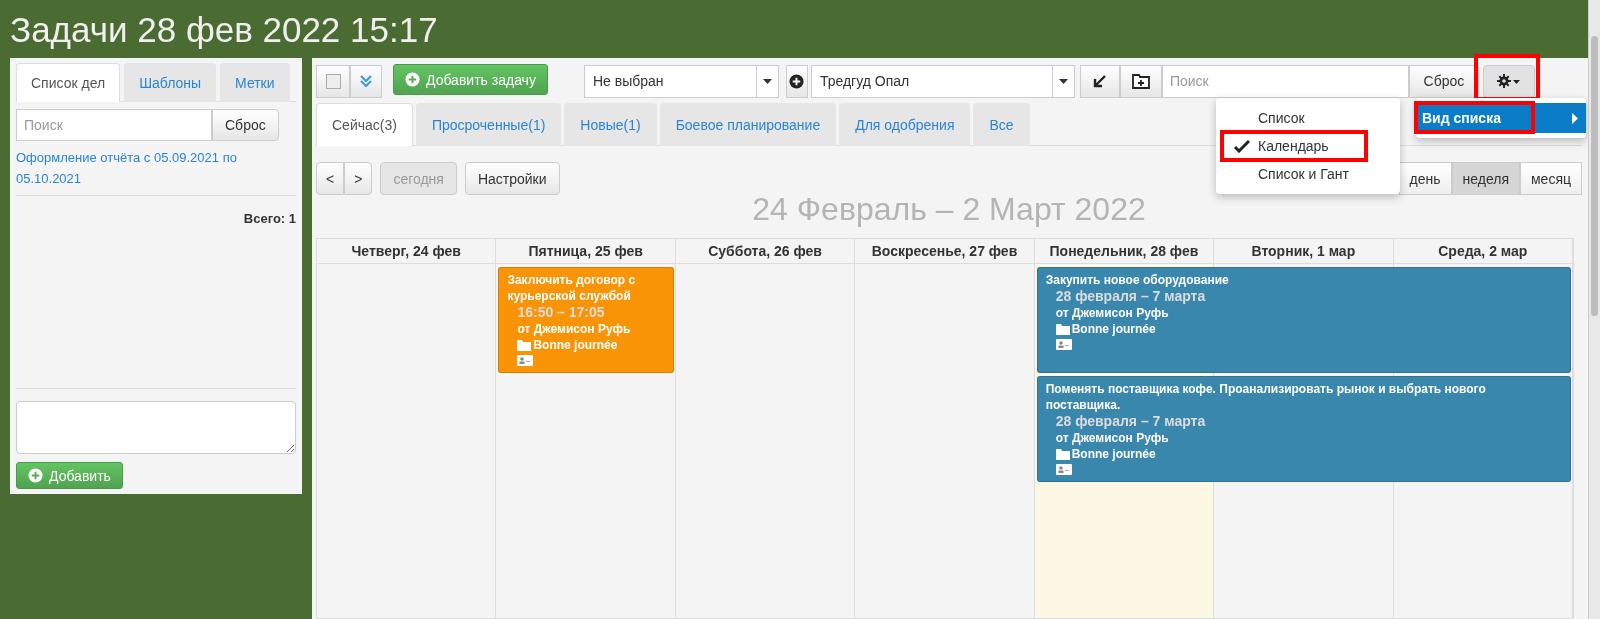 The height and width of the screenshot is (619, 1600). I want to click on checkbox, so click(333, 81).